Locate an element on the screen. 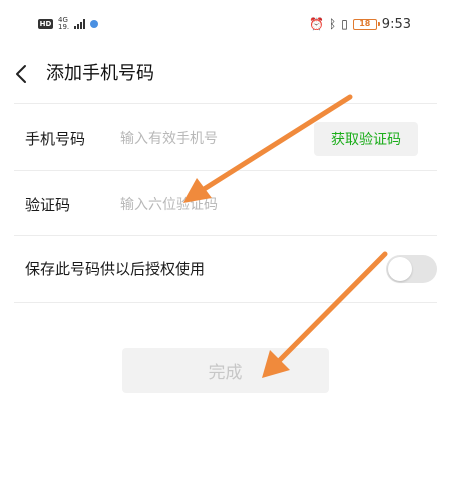  hd-icon: HD is located at coordinates (45, 24).